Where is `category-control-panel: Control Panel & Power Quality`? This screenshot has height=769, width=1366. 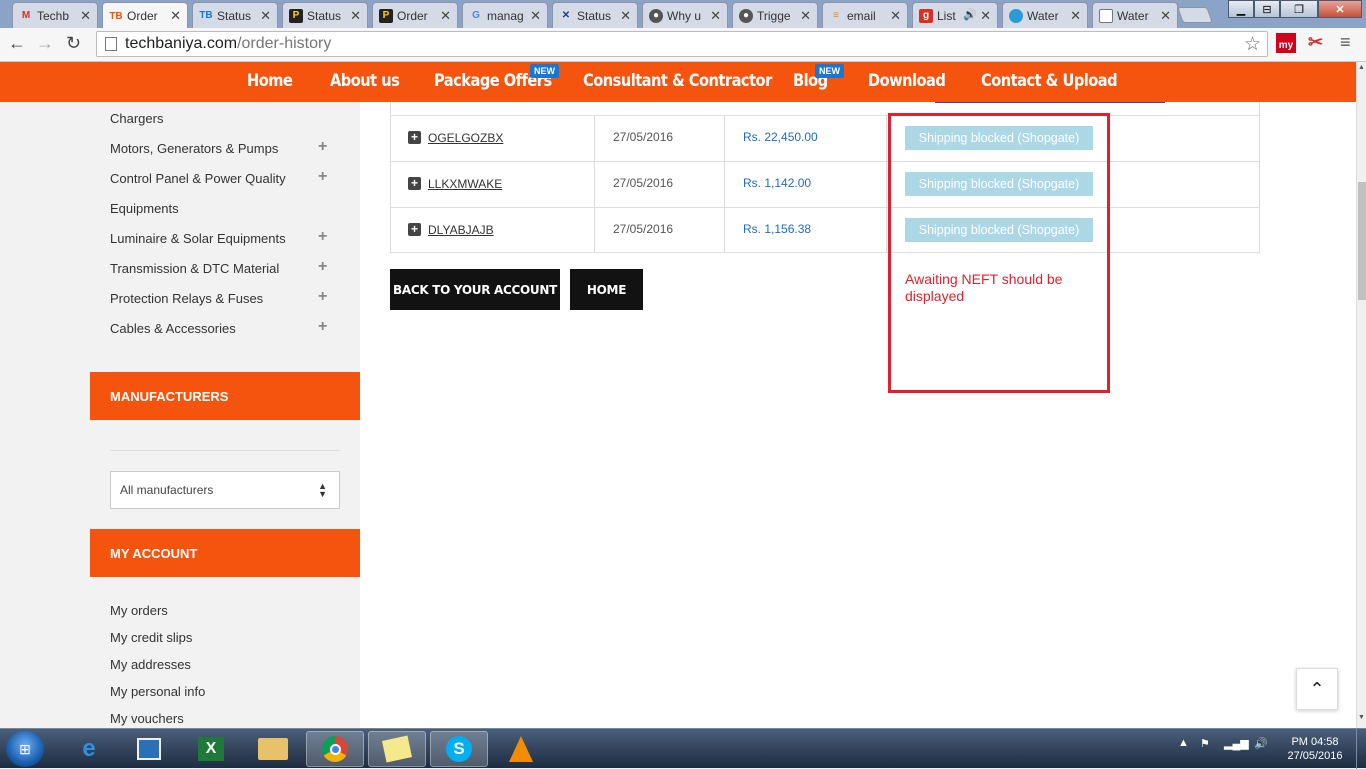
category-control-panel: Control Panel & Power Quality is located at coordinates (198, 178).